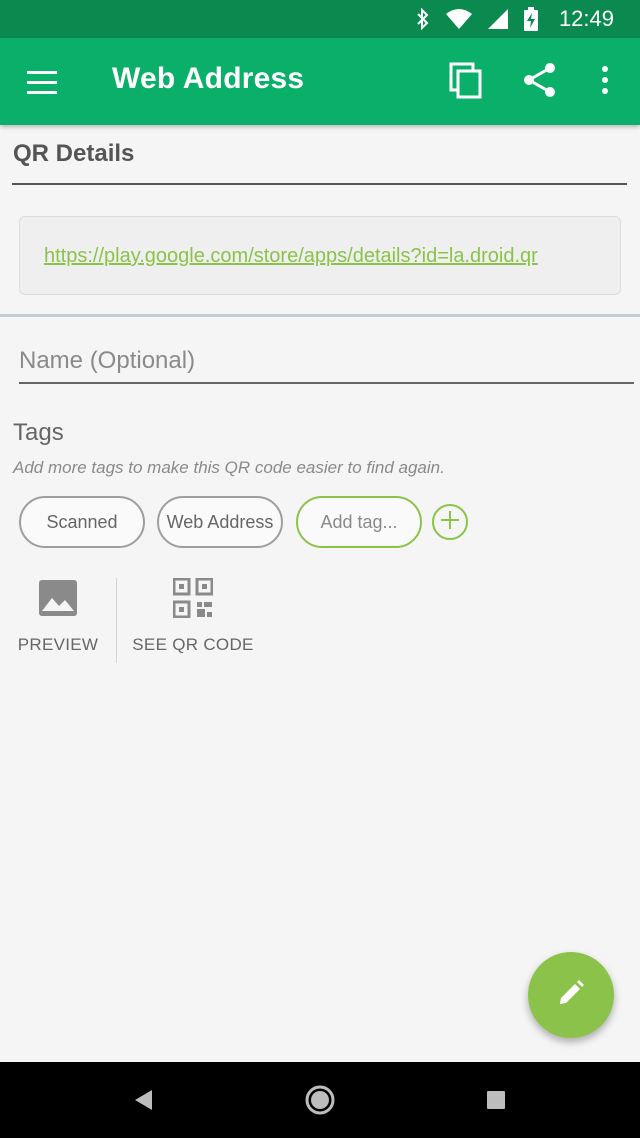 The image size is (640, 1138). I want to click on plus-icon, so click(450, 522).